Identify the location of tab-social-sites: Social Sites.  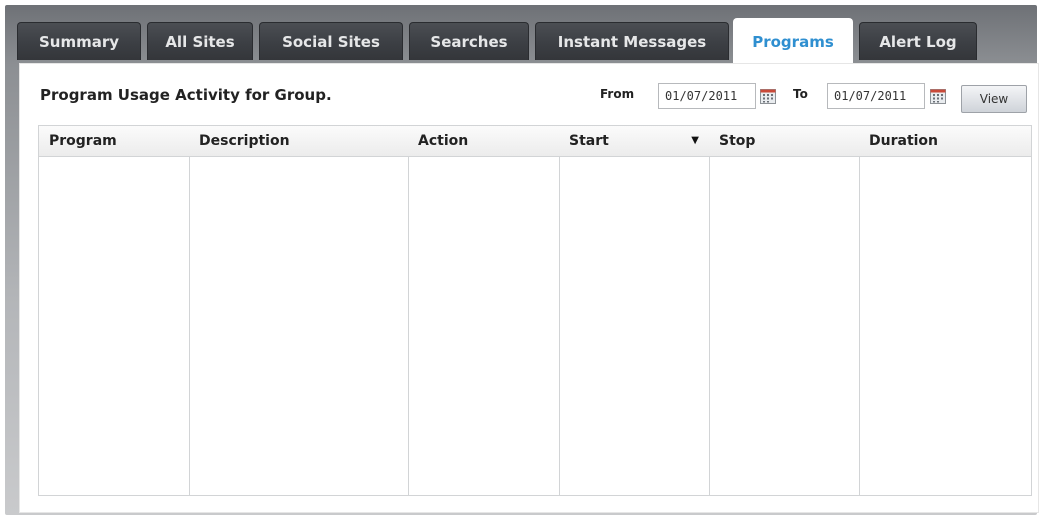
(331, 41).